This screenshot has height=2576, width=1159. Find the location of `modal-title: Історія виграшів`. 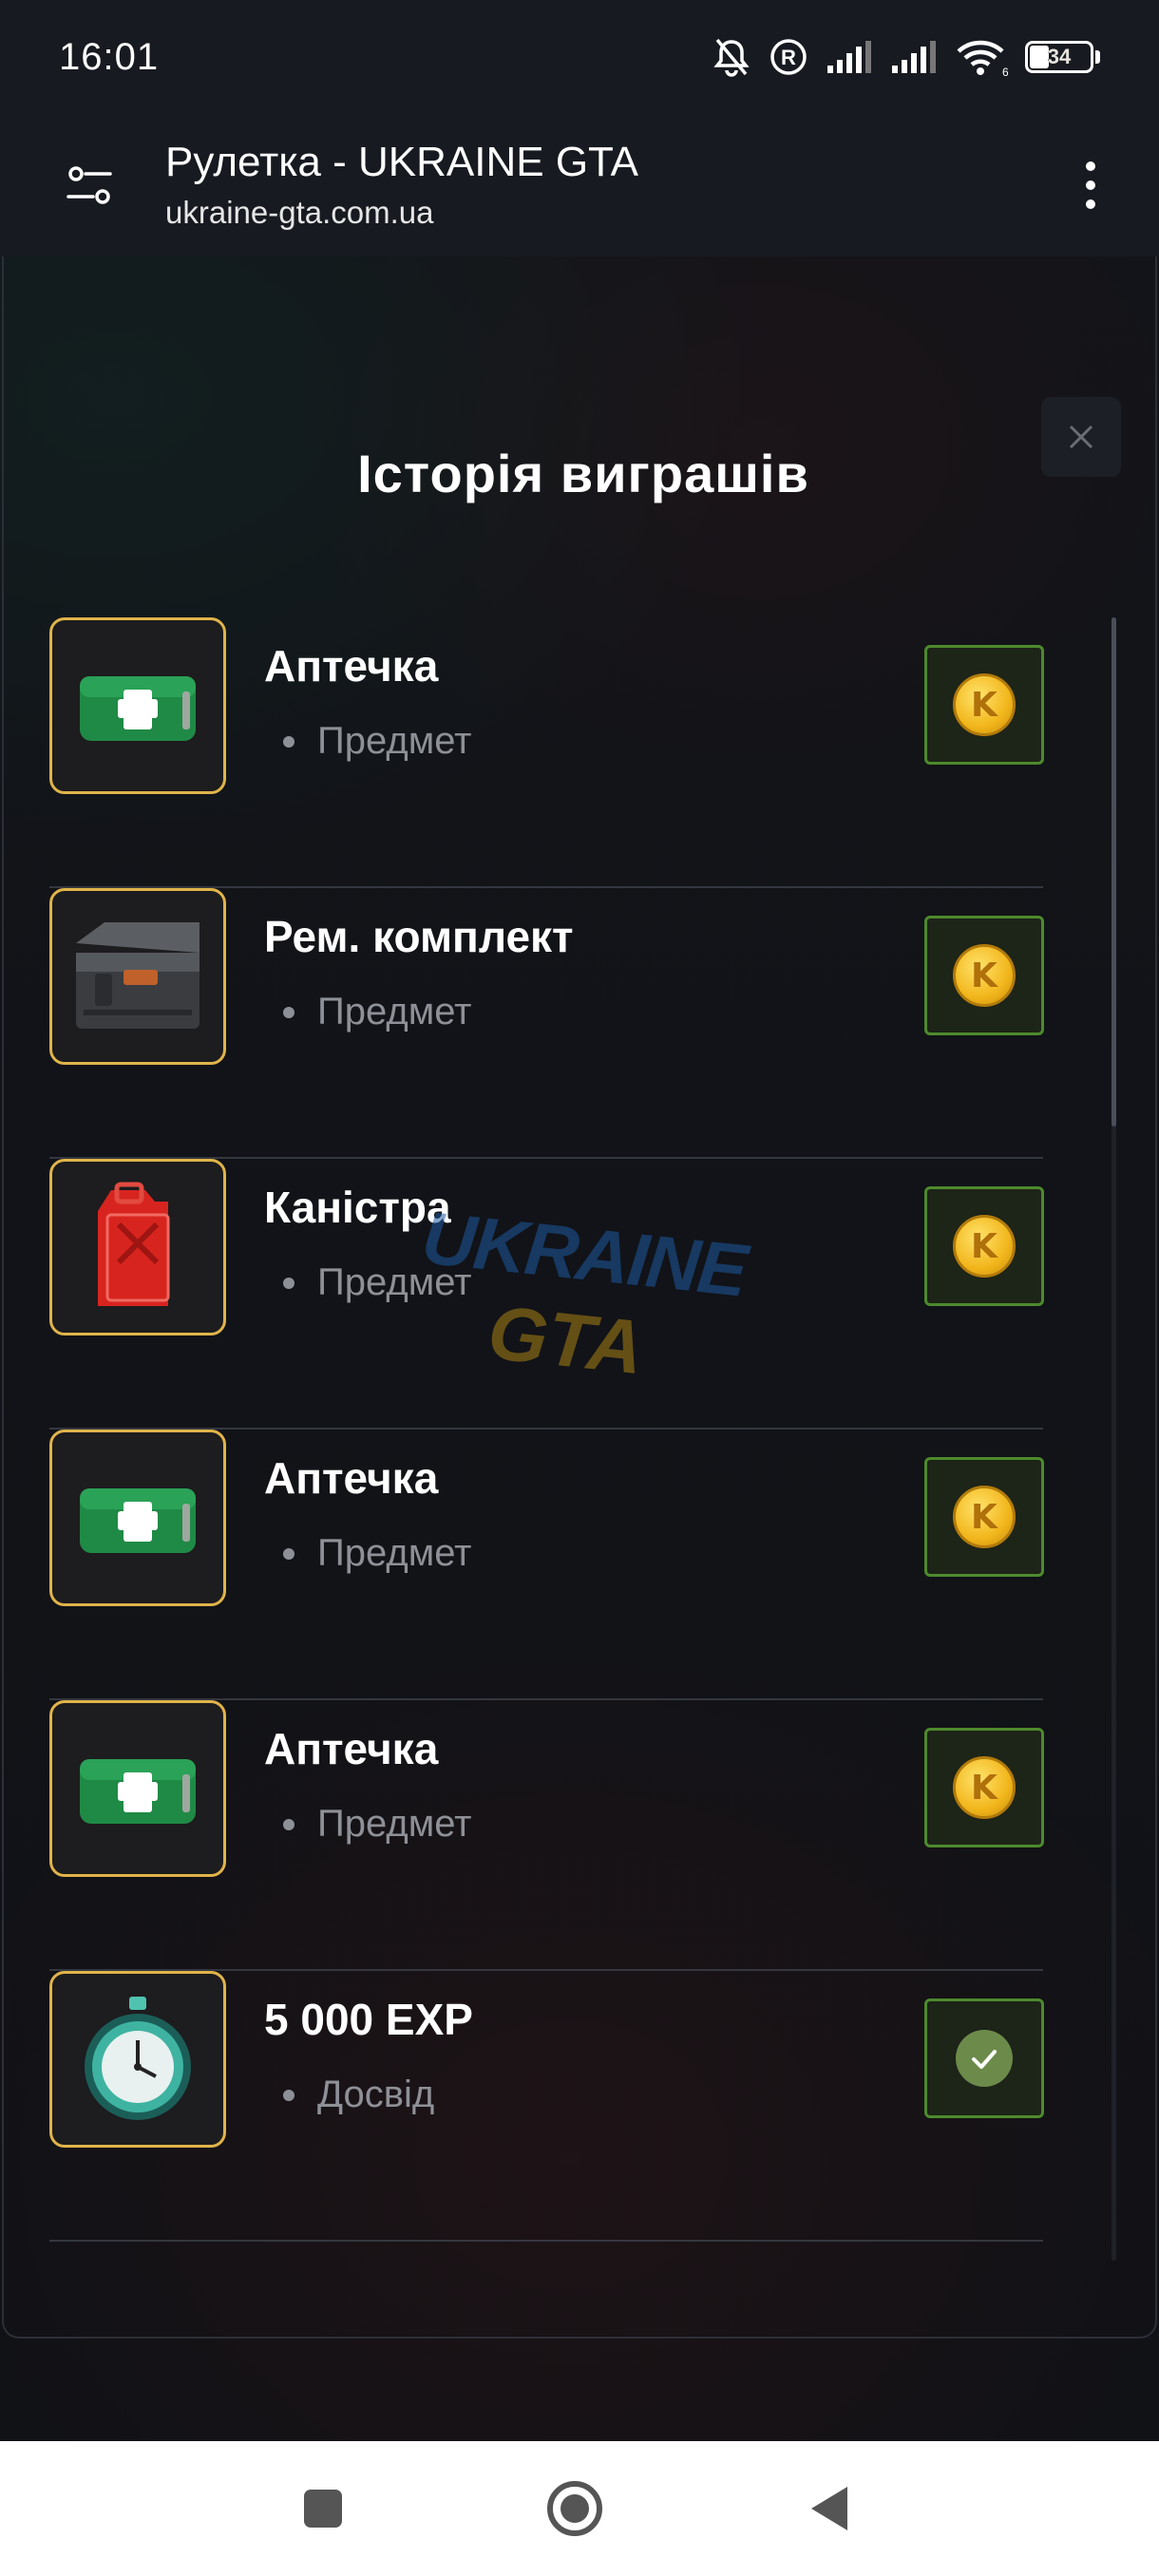

modal-title: Історія виграшів is located at coordinates (583, 473).